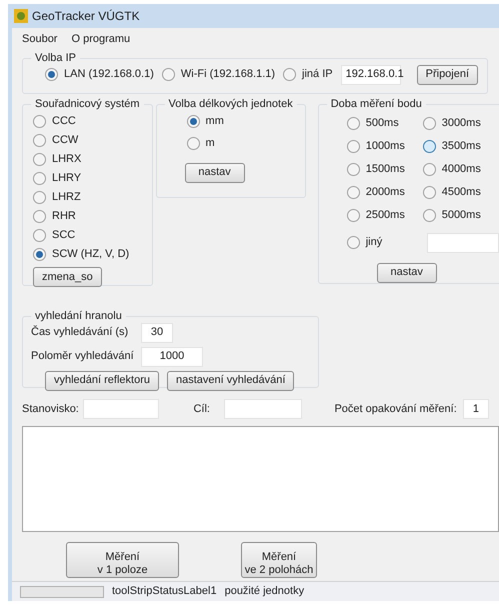 The height and width of the screenshot is (605, 499). What do you see at coordinates (279, 560) in the screenshot?
I see `measure-button: Měření ve 2 polohách` at bounding box center [279, 560].